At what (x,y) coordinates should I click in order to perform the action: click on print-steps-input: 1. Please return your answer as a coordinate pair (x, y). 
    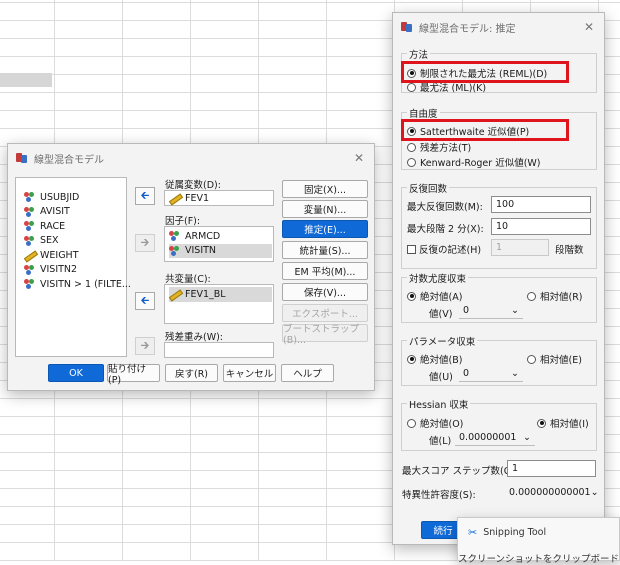
    Looking at the image, I should click on (520, 247).